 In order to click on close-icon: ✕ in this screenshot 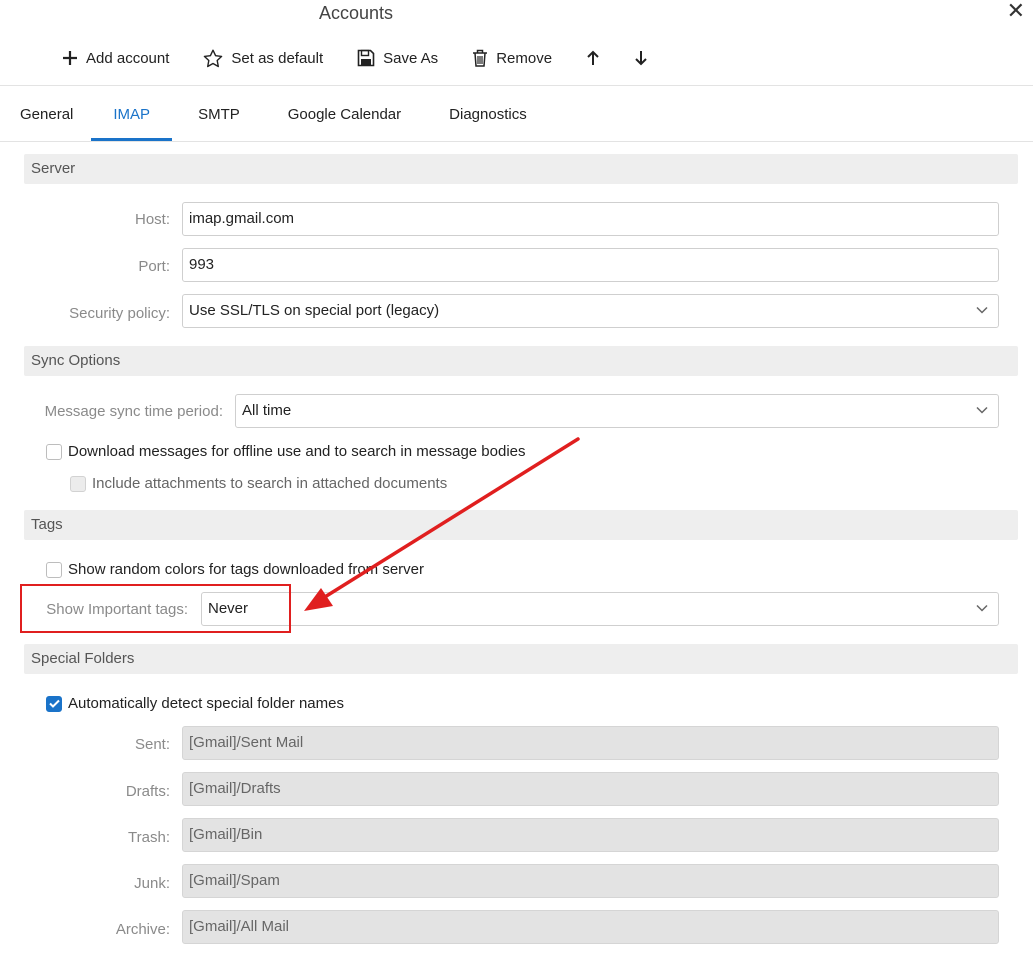, I will do `click(1016, 11)`.